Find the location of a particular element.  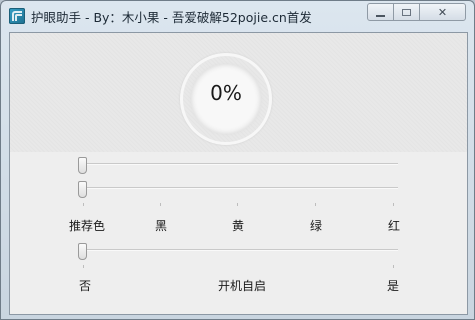

autostart-label: 开机自启 is located at coordinates (242, 286).